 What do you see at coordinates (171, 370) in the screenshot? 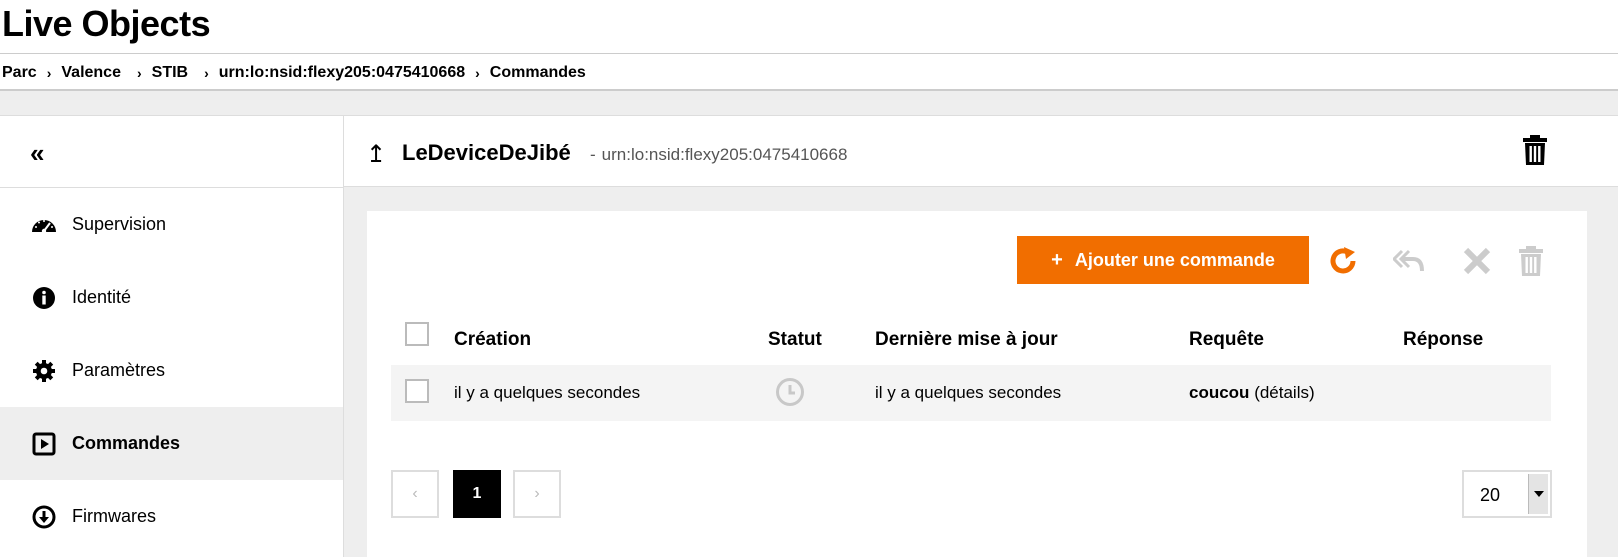
I see `sidebar-item-parametres: Paramètres` at bounding box center [171, 370].